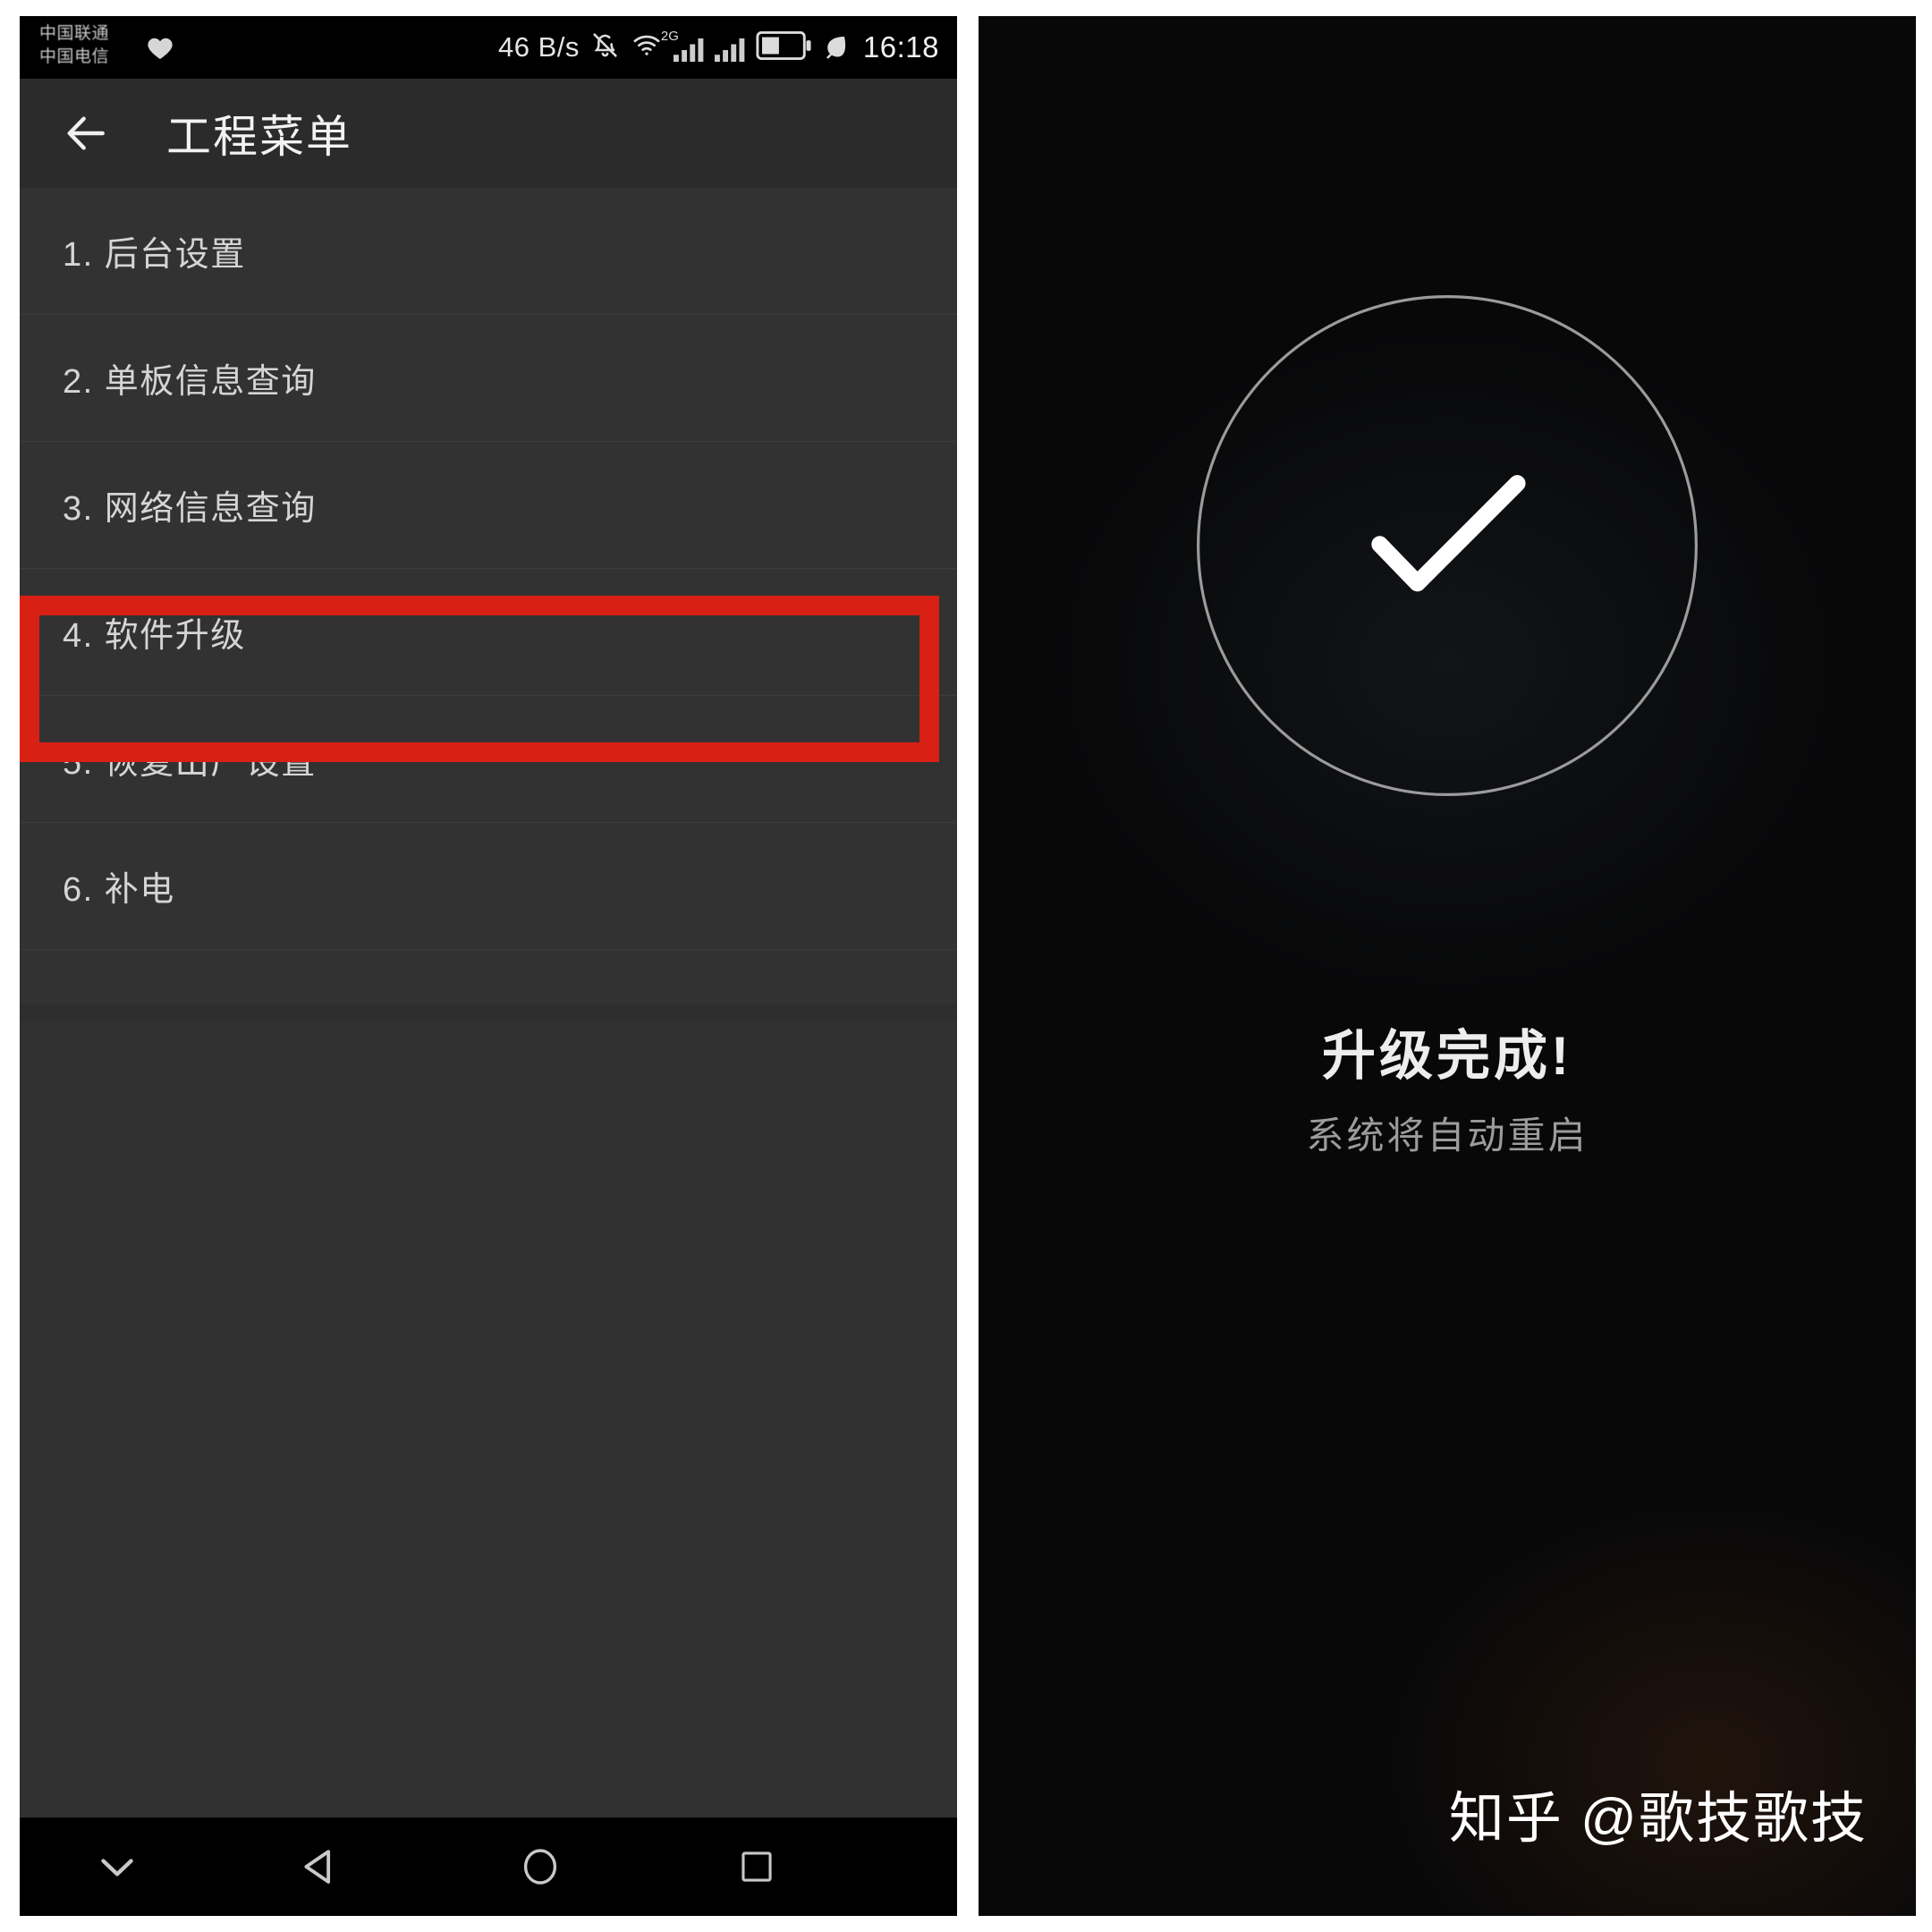 The width and height of the screenshot is (1932, 1932). What do you see at coordinates (647, 47) in the screenshot?
I see `wifi-icon` at bounding box center [647, 47].